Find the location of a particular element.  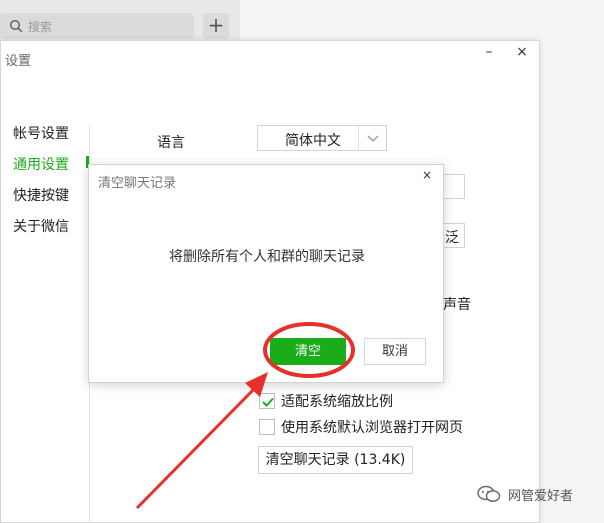

language-label: 语言 is located at coordinates (171, 143).